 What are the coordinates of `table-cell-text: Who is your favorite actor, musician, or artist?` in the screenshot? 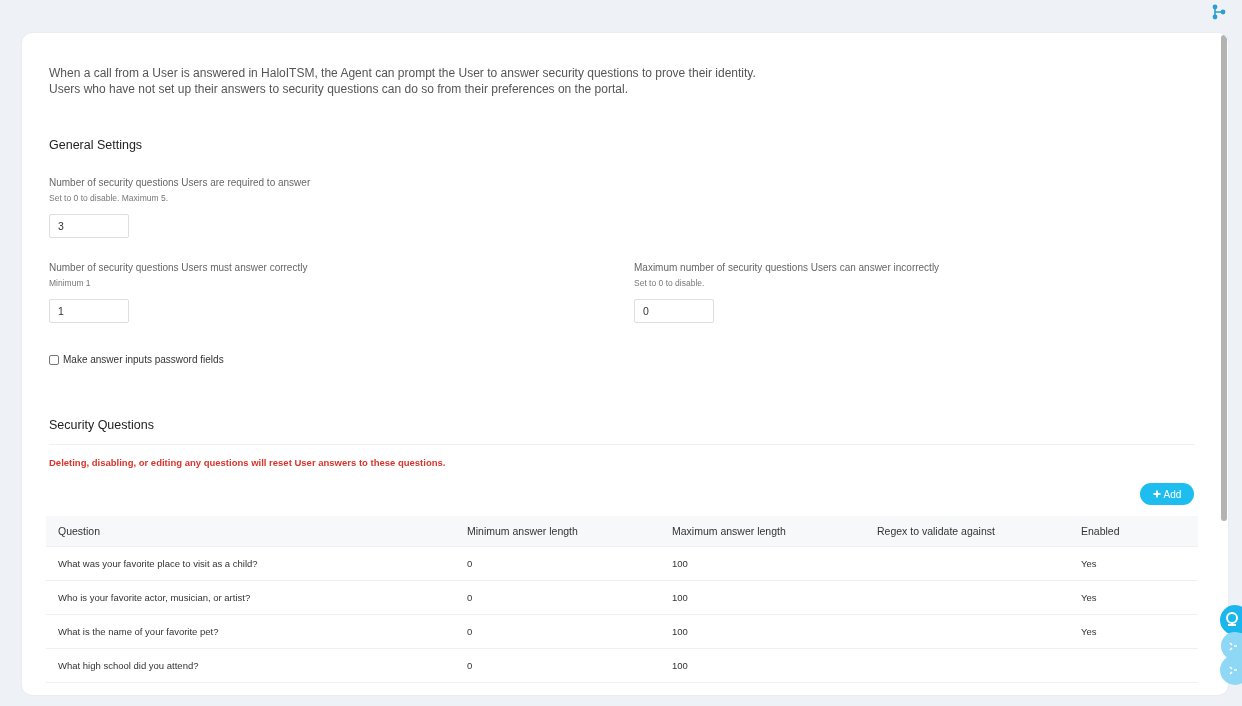 It's located at (154, 597).